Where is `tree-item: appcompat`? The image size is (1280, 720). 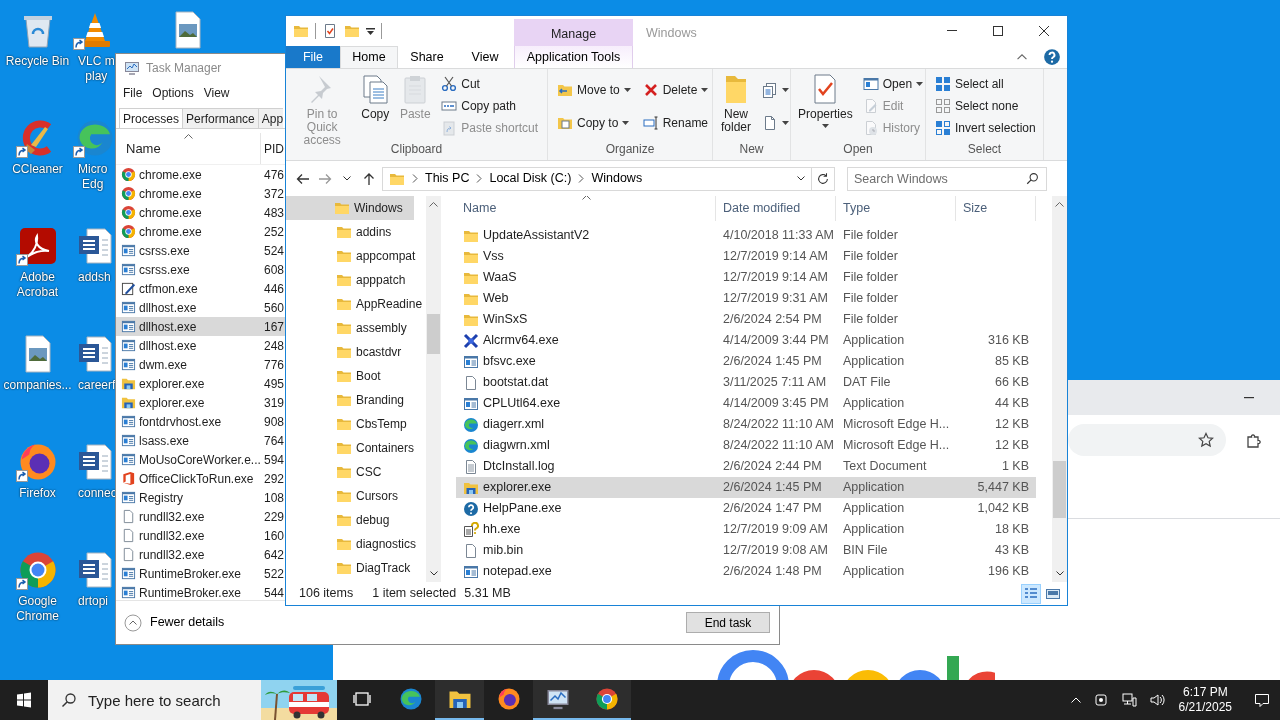
tree-item: appcompat is located at coordinates (356, 256).